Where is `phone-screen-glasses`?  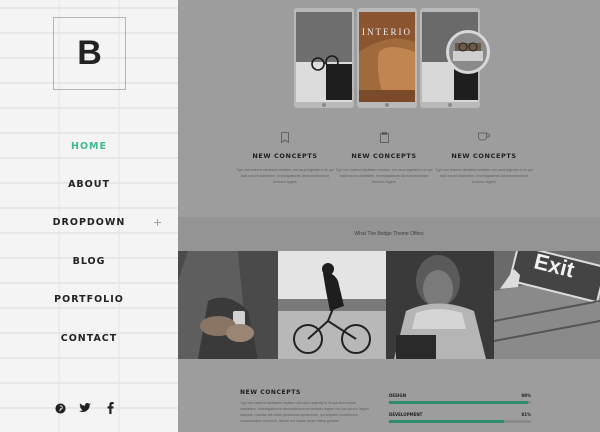 phone-screen-glasses is located at coordinates (324, 57).